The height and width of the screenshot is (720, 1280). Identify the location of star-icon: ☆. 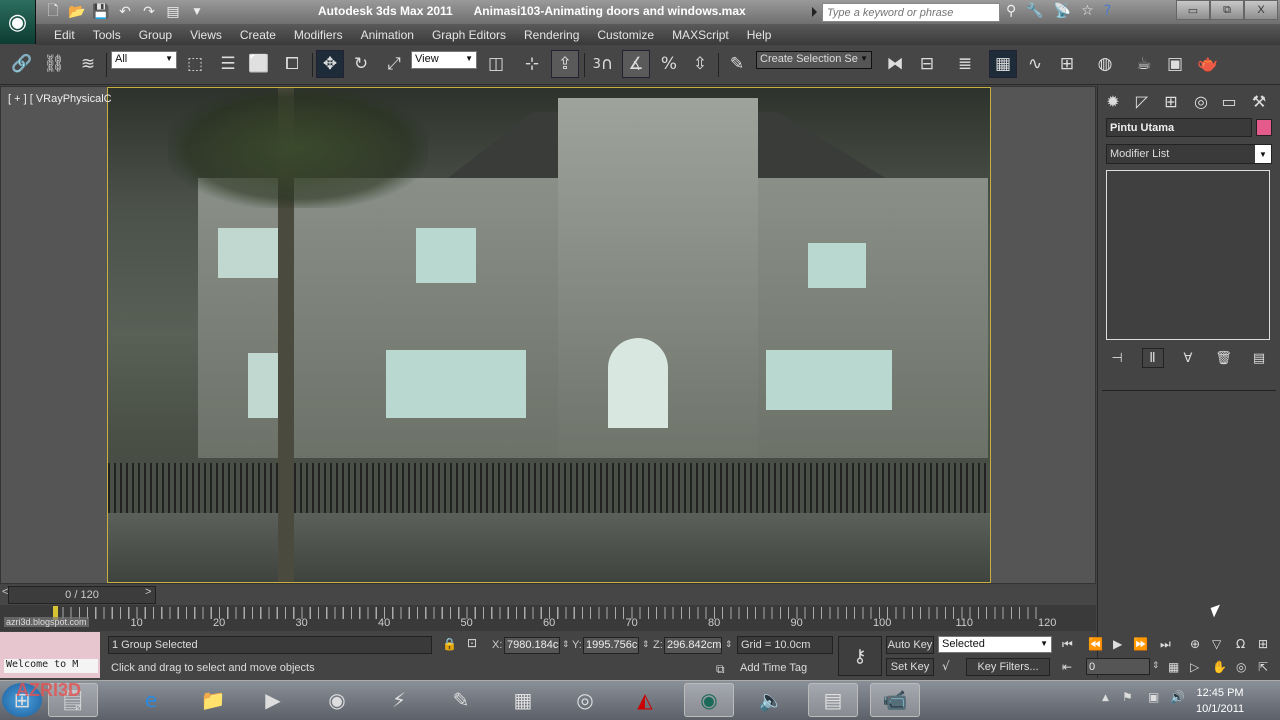
(1087, 11).